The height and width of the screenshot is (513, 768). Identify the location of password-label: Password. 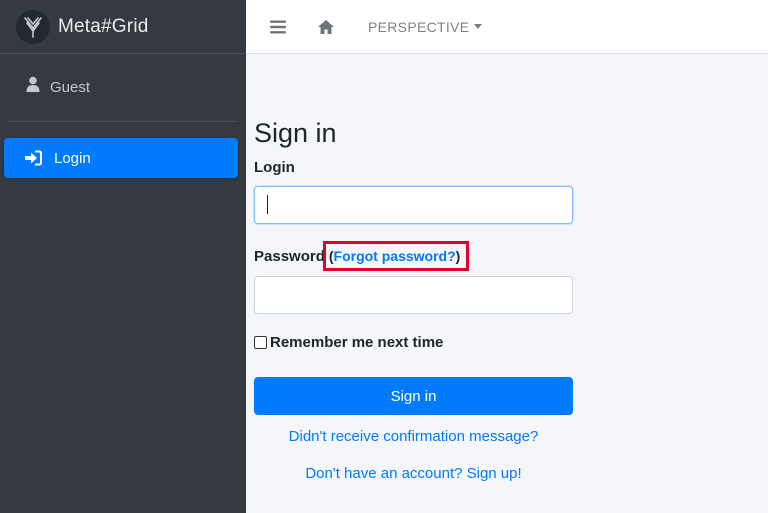
(289, 256).